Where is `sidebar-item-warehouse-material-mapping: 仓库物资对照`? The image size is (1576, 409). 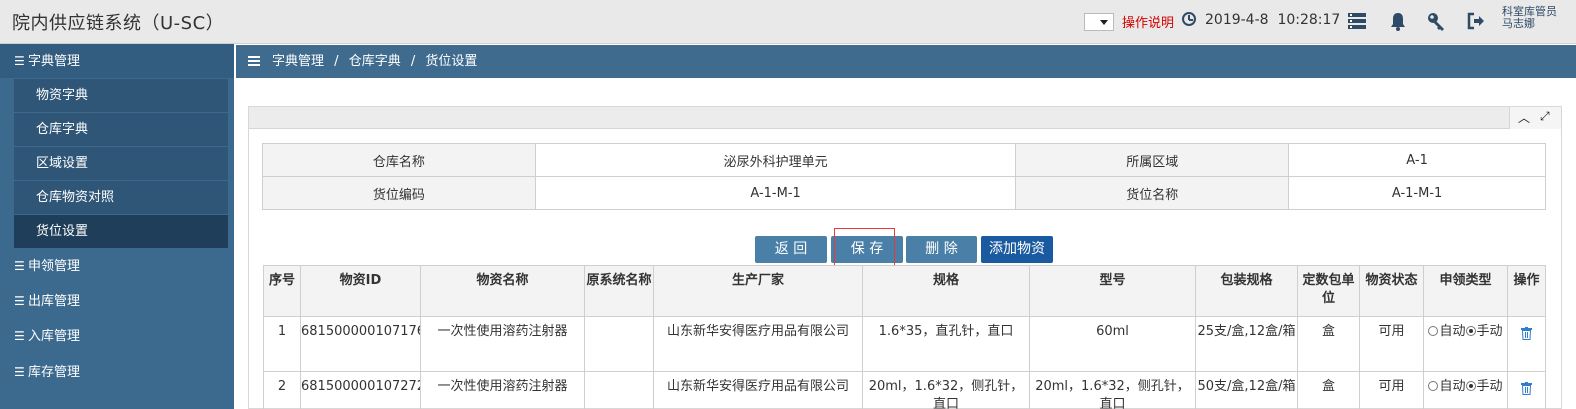 sidebar-item-warehouse-material-mapping: 仓库物资对照 is located at coordinates (121, 197).